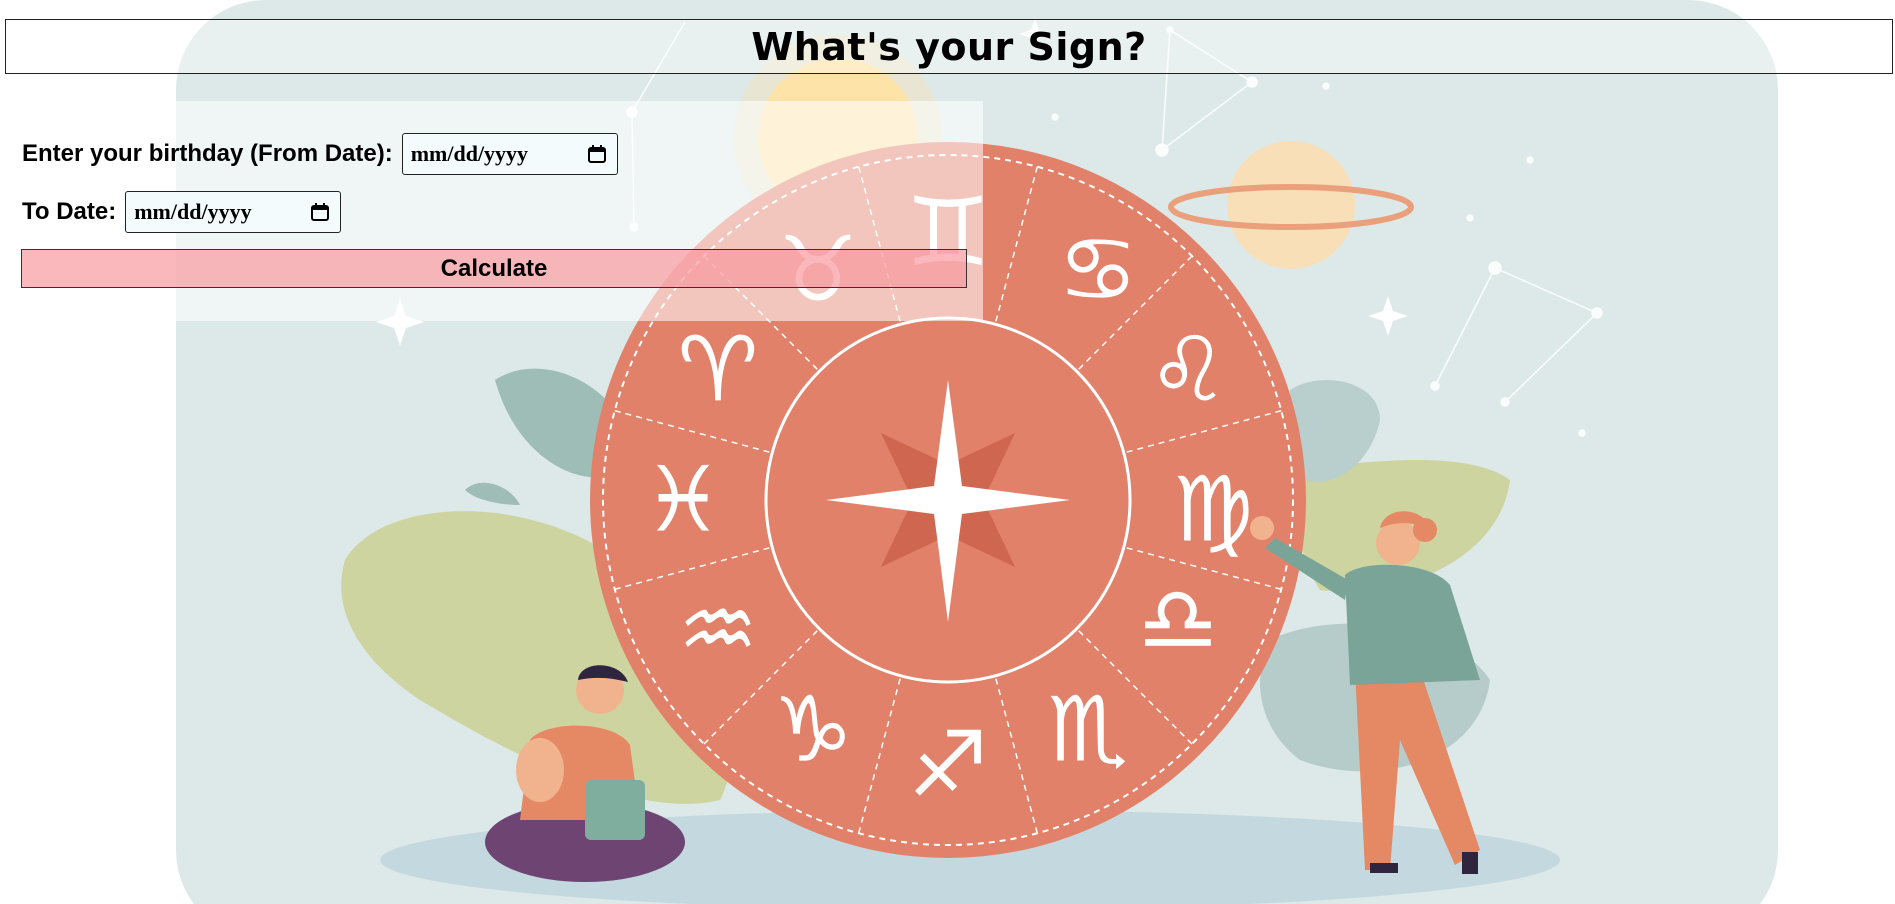  What do you see at coordinates (207, 153) in the screenshot?
I see `from-date-label: Enter your birthday (From Date):` at bounding box center [207, 153].